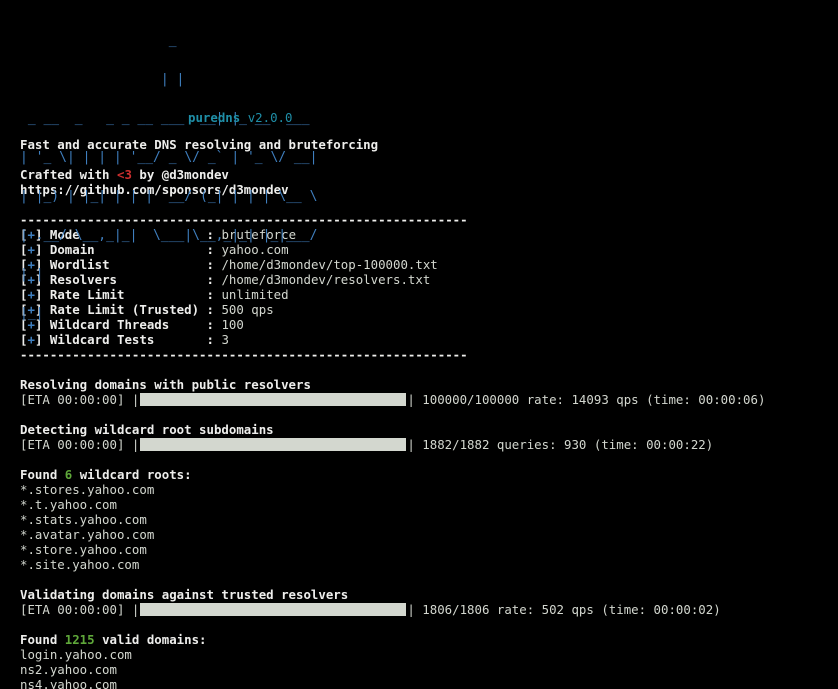  Describe the element at coordinates (87, 534) in the screenshot. I see `wildcard-item: *.avatar.yahoo.com` at that location.